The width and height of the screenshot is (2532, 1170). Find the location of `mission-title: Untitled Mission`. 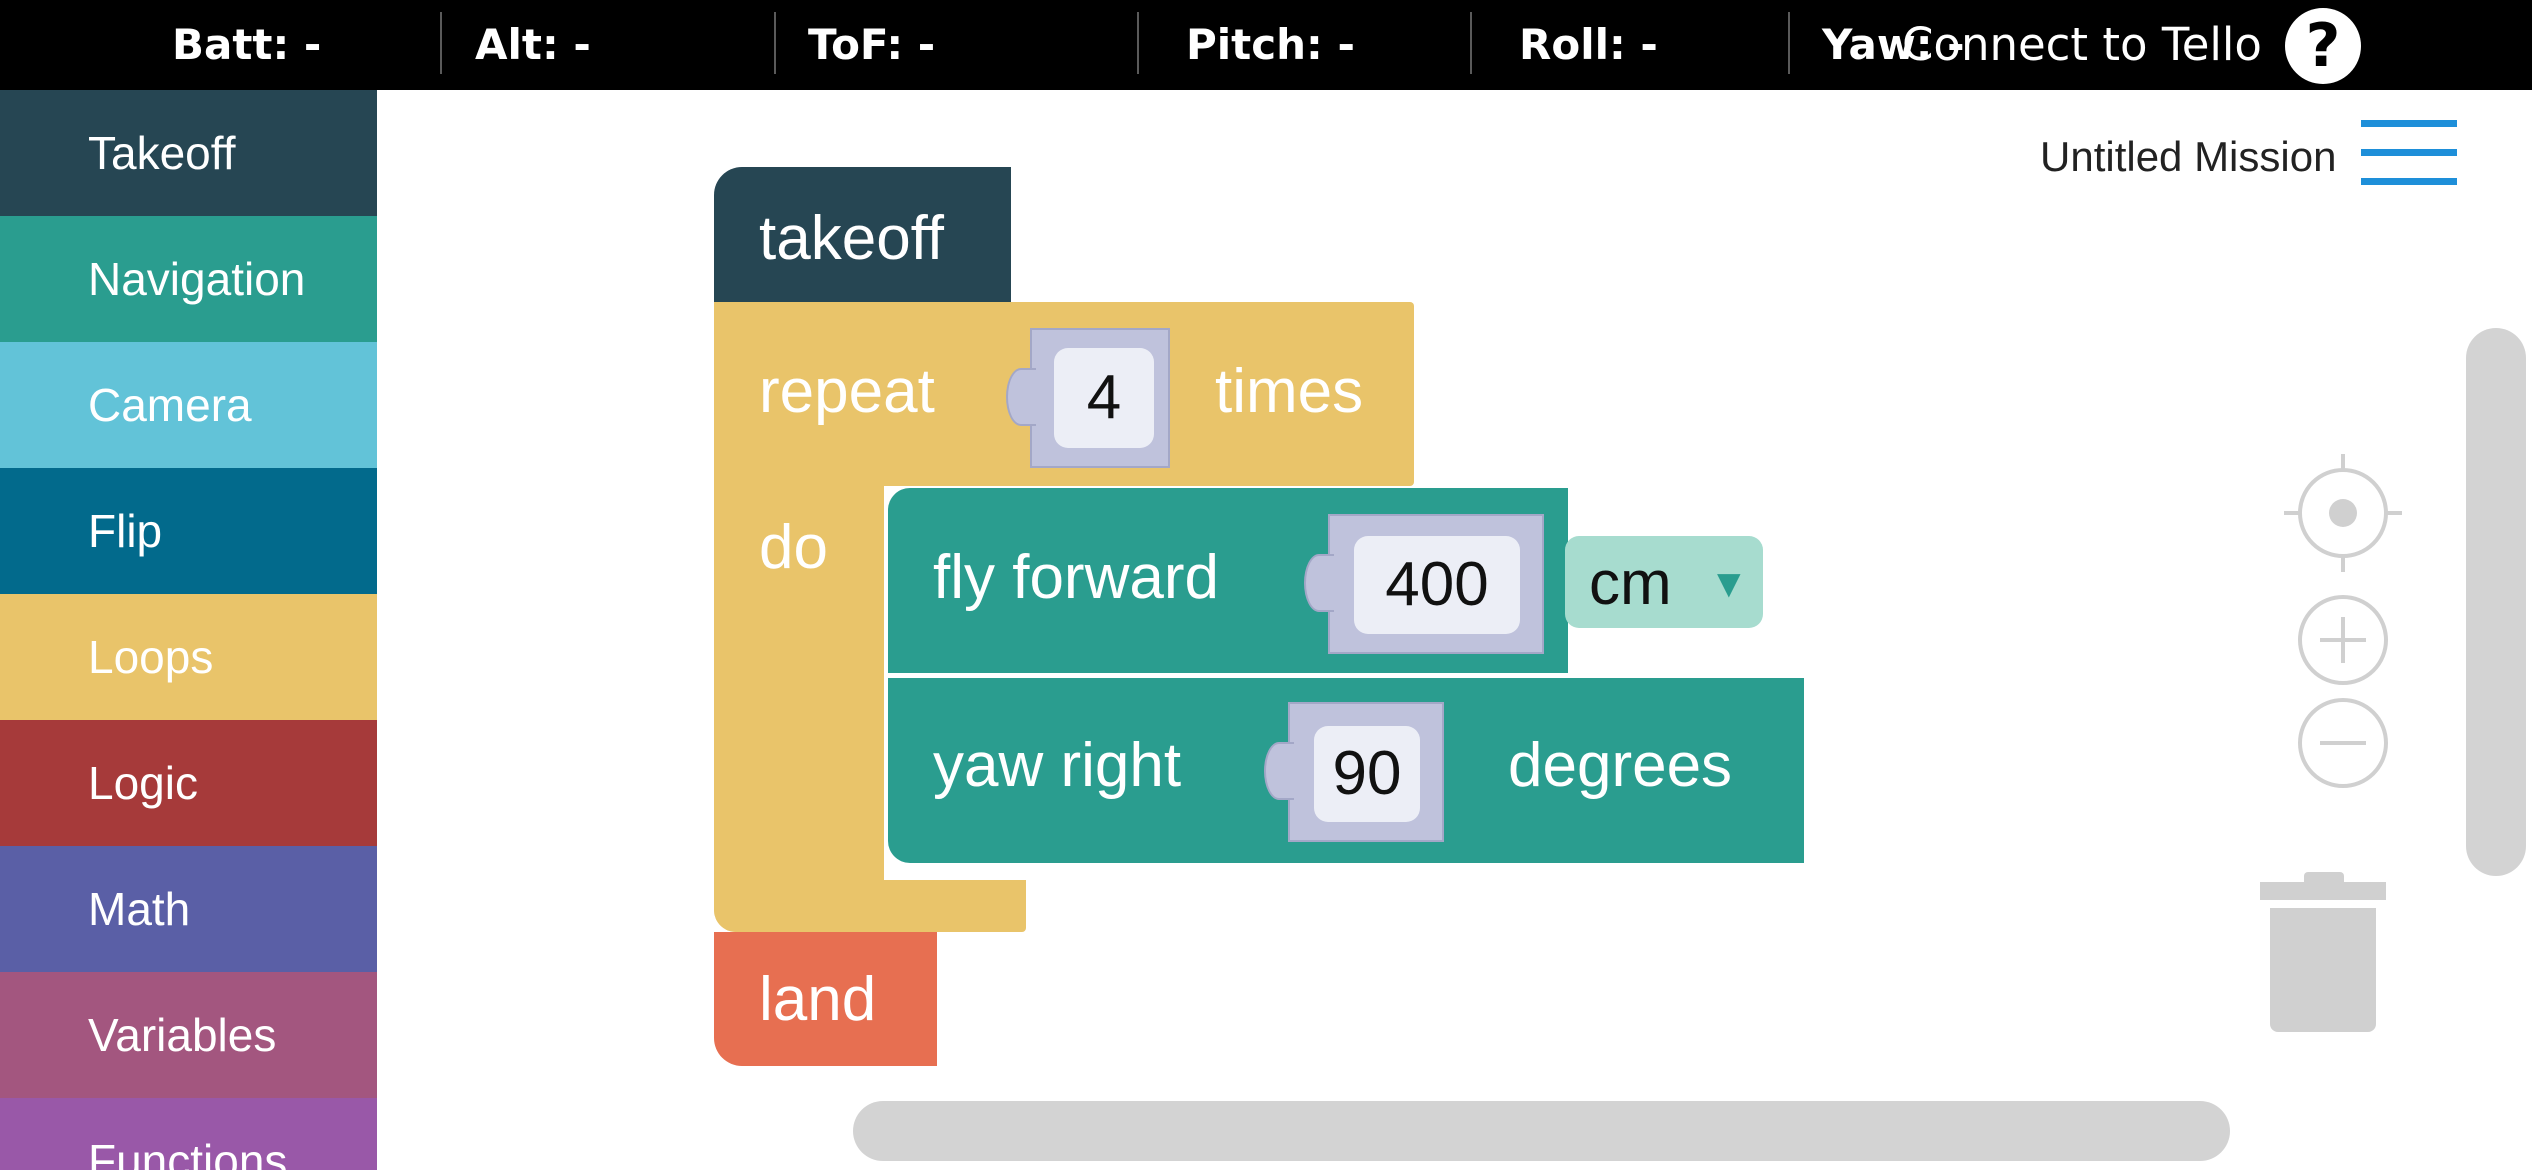

mission-title: Untitled Mission is located at coordinates (2188, 157).